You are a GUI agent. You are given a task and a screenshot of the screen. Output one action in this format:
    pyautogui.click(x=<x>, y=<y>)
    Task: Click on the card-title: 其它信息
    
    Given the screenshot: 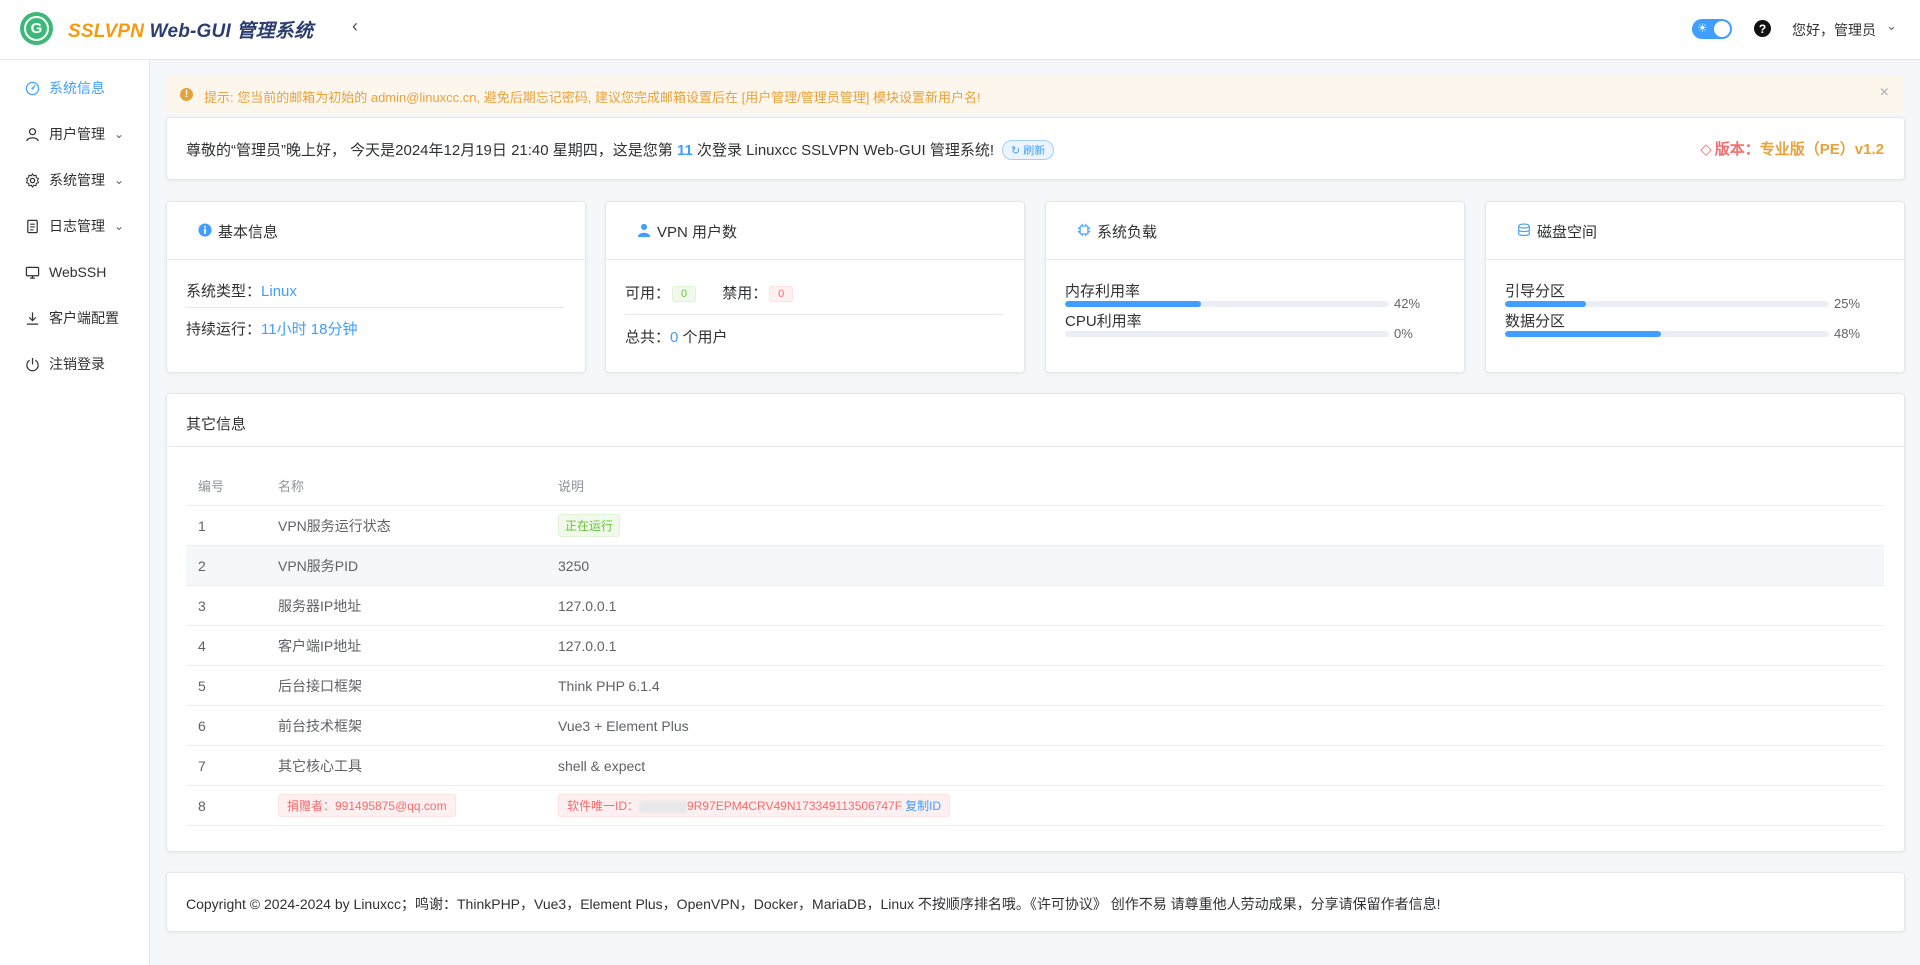 What is the action you would take?
    pyautogui.click(x=216, y=424)
    